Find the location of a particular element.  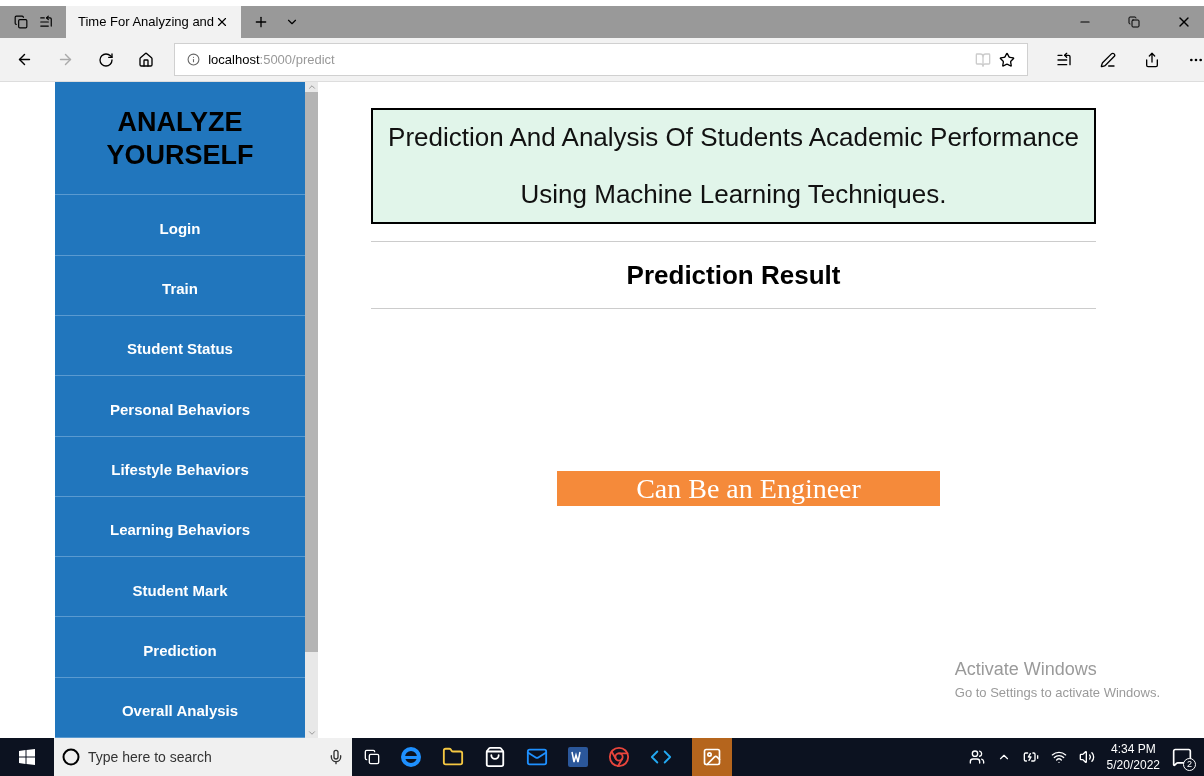

clock-time: 4:34 PM is located at coordinates (1133, 749).